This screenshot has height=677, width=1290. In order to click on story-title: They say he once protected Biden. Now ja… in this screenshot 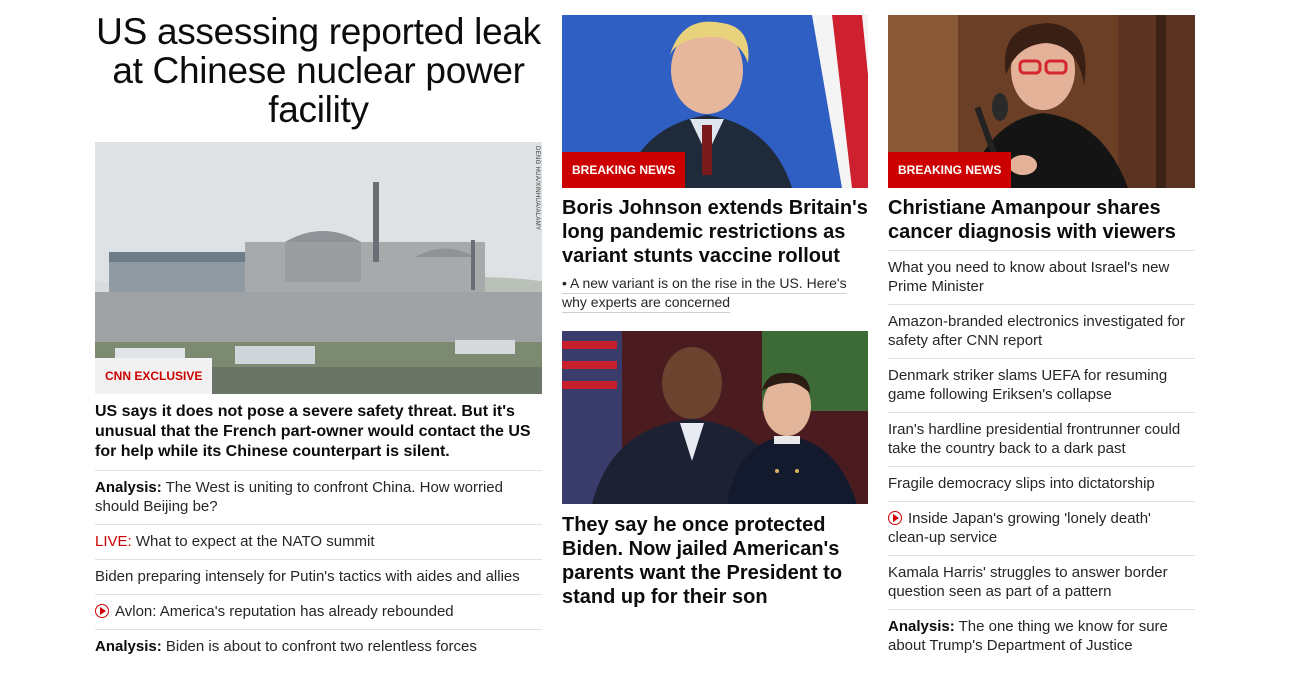, I will do `click(715, 561)`.